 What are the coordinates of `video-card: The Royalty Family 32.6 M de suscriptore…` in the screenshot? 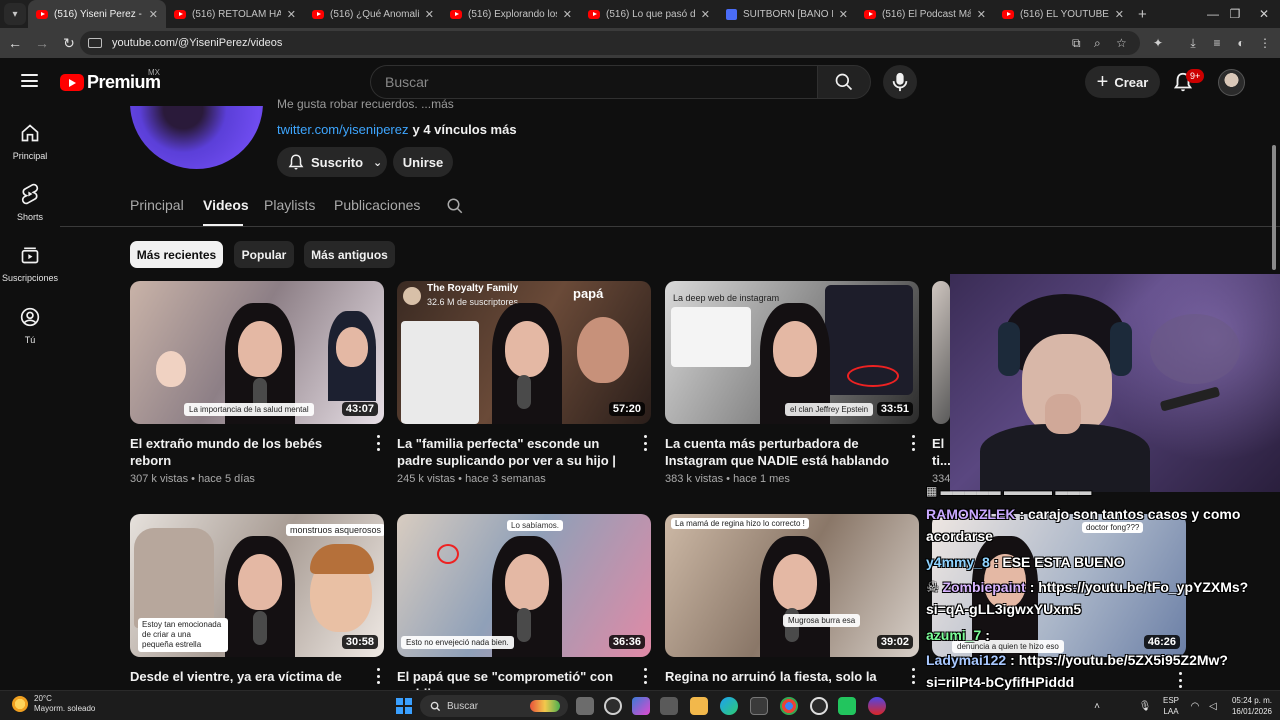 It's located at (524, 383).